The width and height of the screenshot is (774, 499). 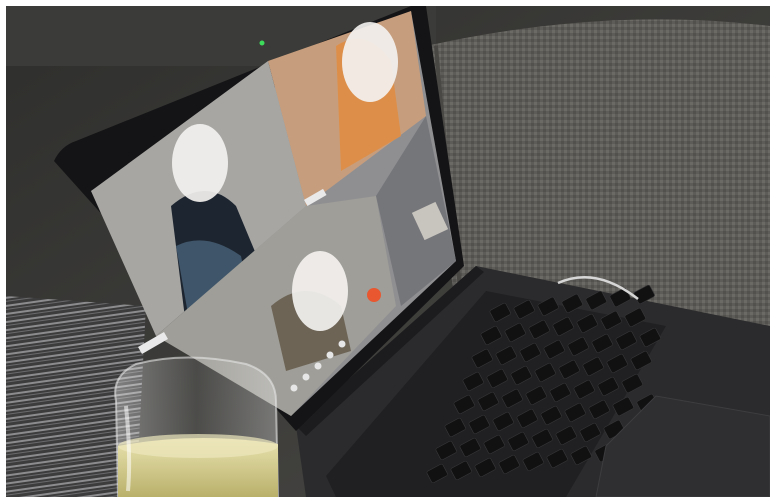 I want to click on end-call-icon, so click(x=374, y=295).